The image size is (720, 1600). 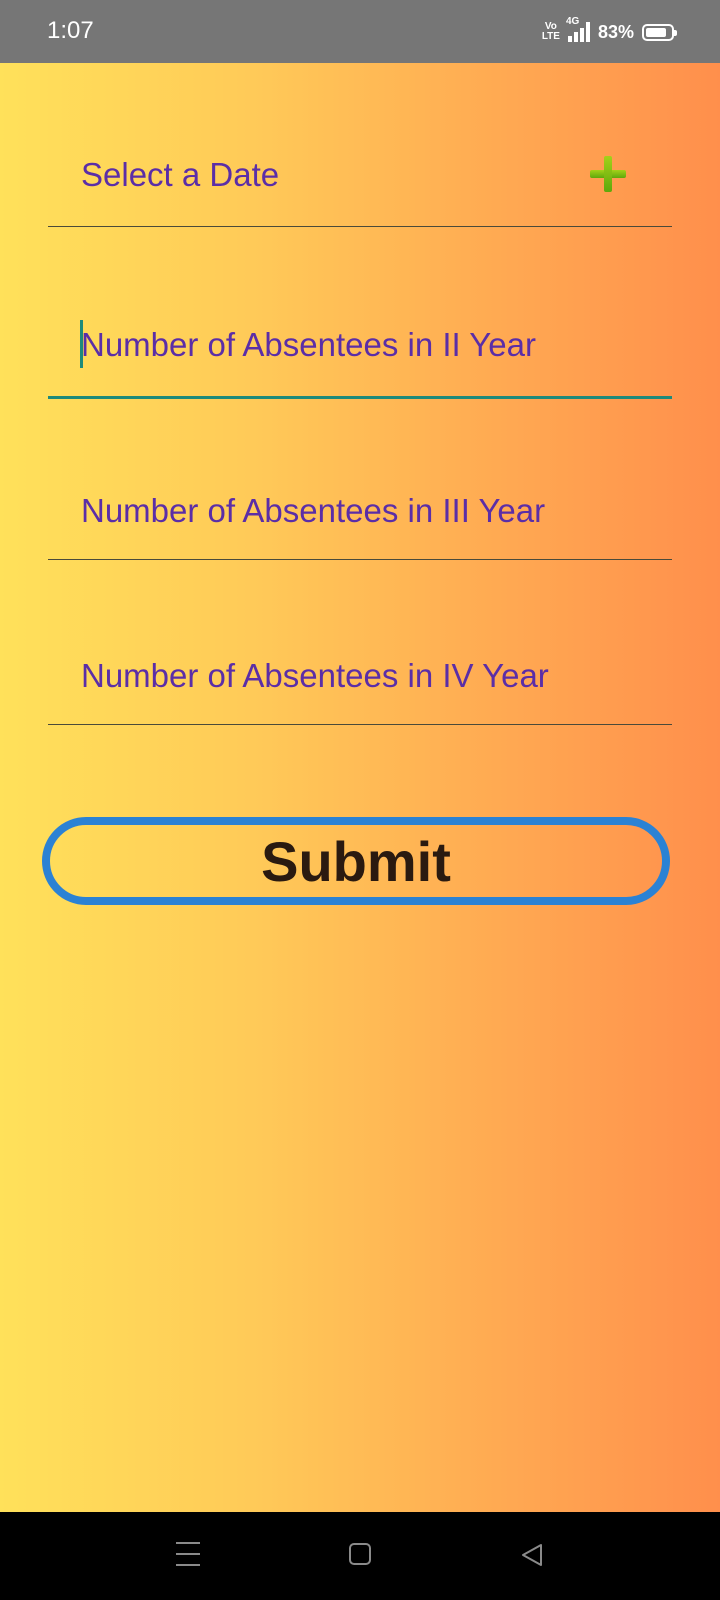 I want to click on battery-fill, so click(x=656, y=32).